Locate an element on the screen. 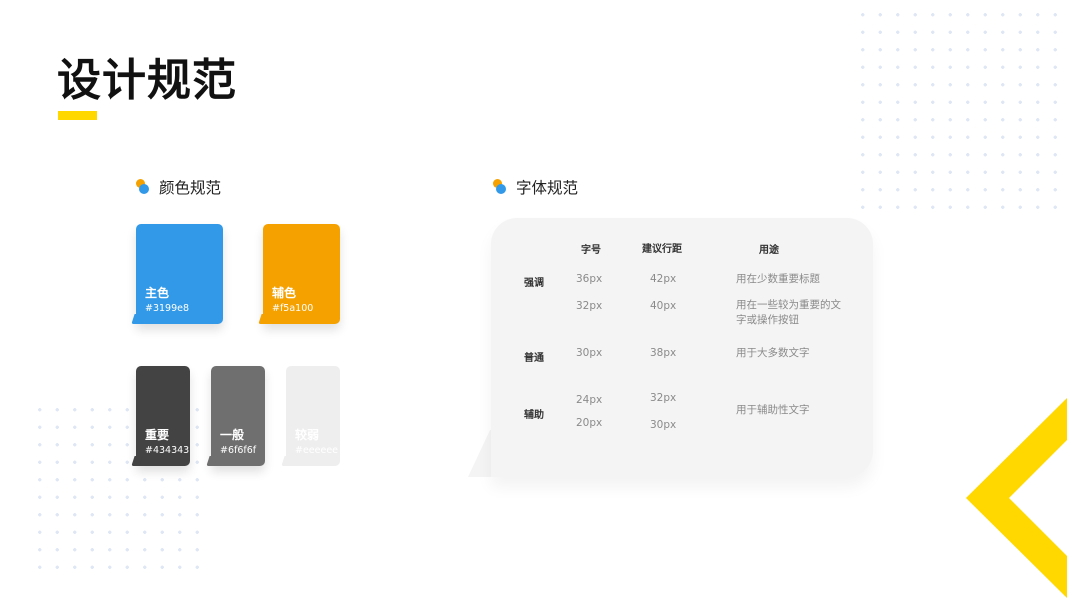  swatch-name: 较弱 is located at coordinates (307, 435).